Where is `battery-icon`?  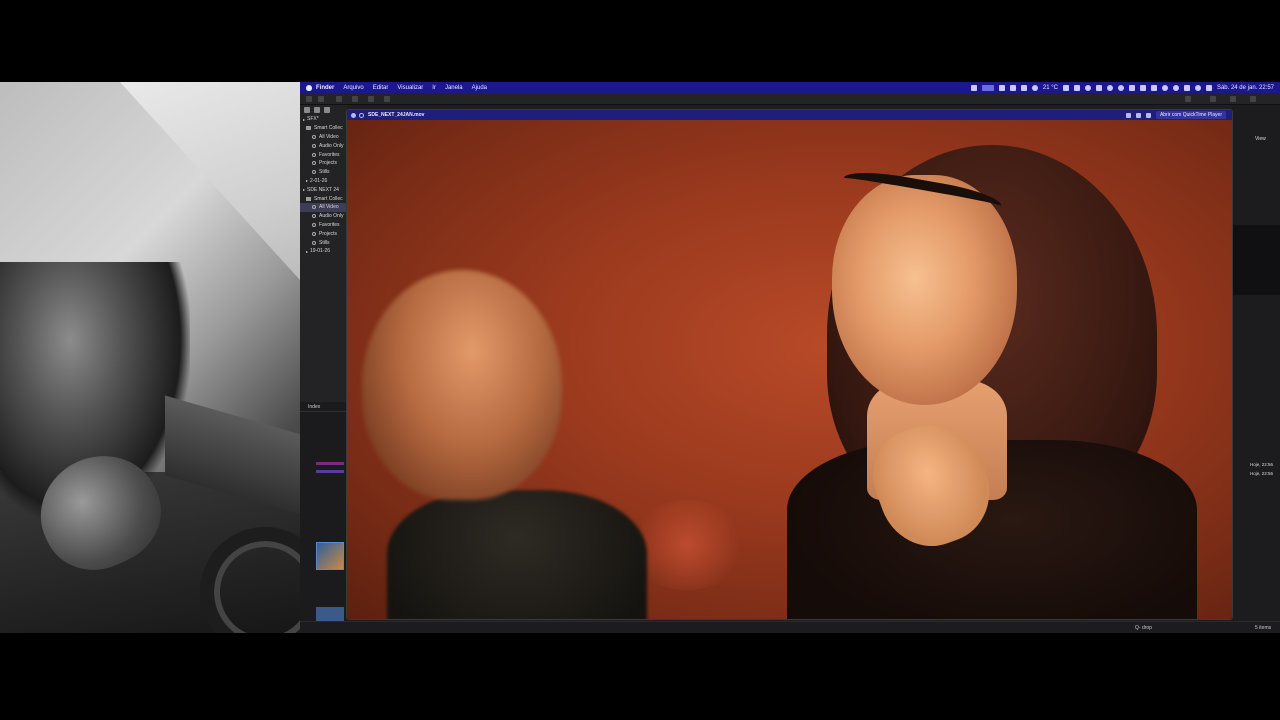
battery-icon is located at coordinates (1153, 87).